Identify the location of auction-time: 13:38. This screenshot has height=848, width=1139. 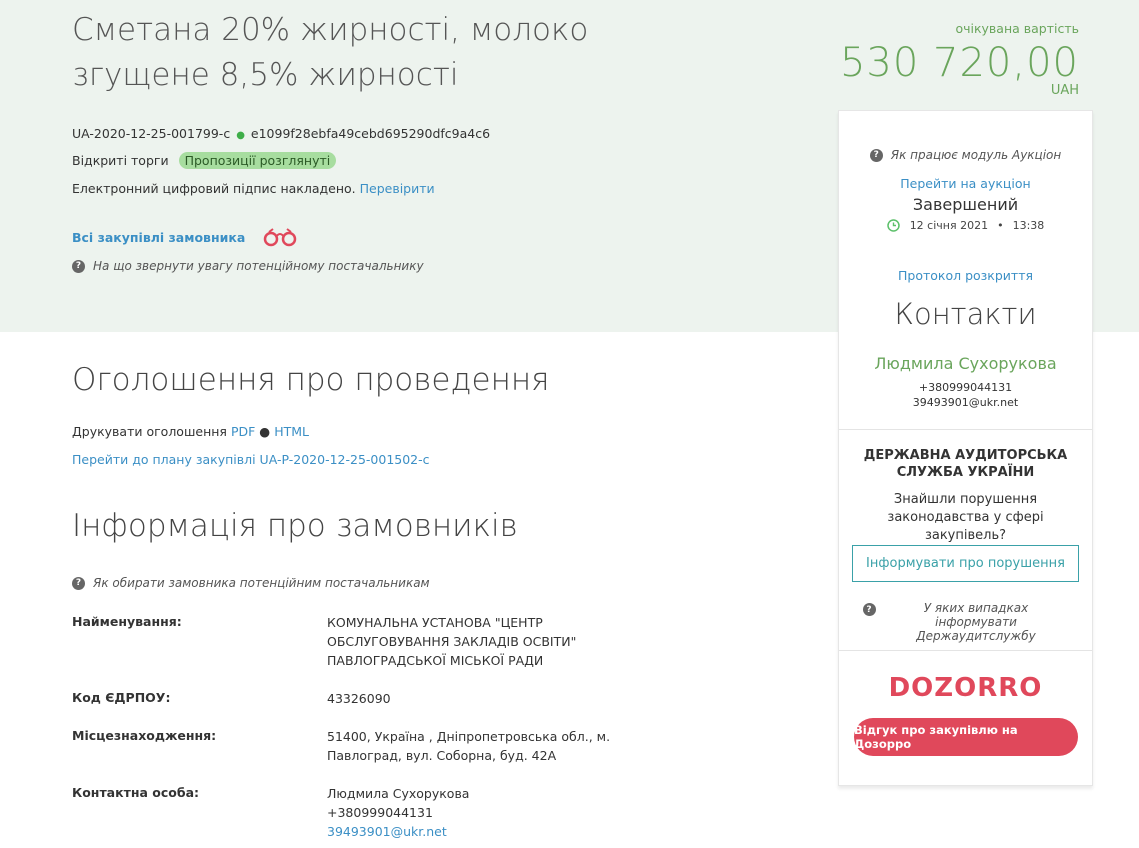
(1028, 225).